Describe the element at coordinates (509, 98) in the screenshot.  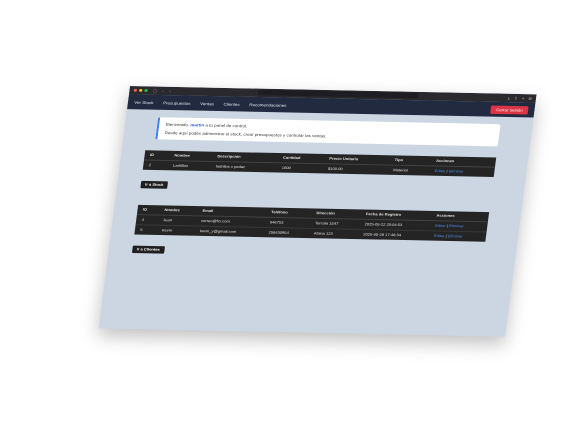
I see `download-icon: ⤓` at that location.